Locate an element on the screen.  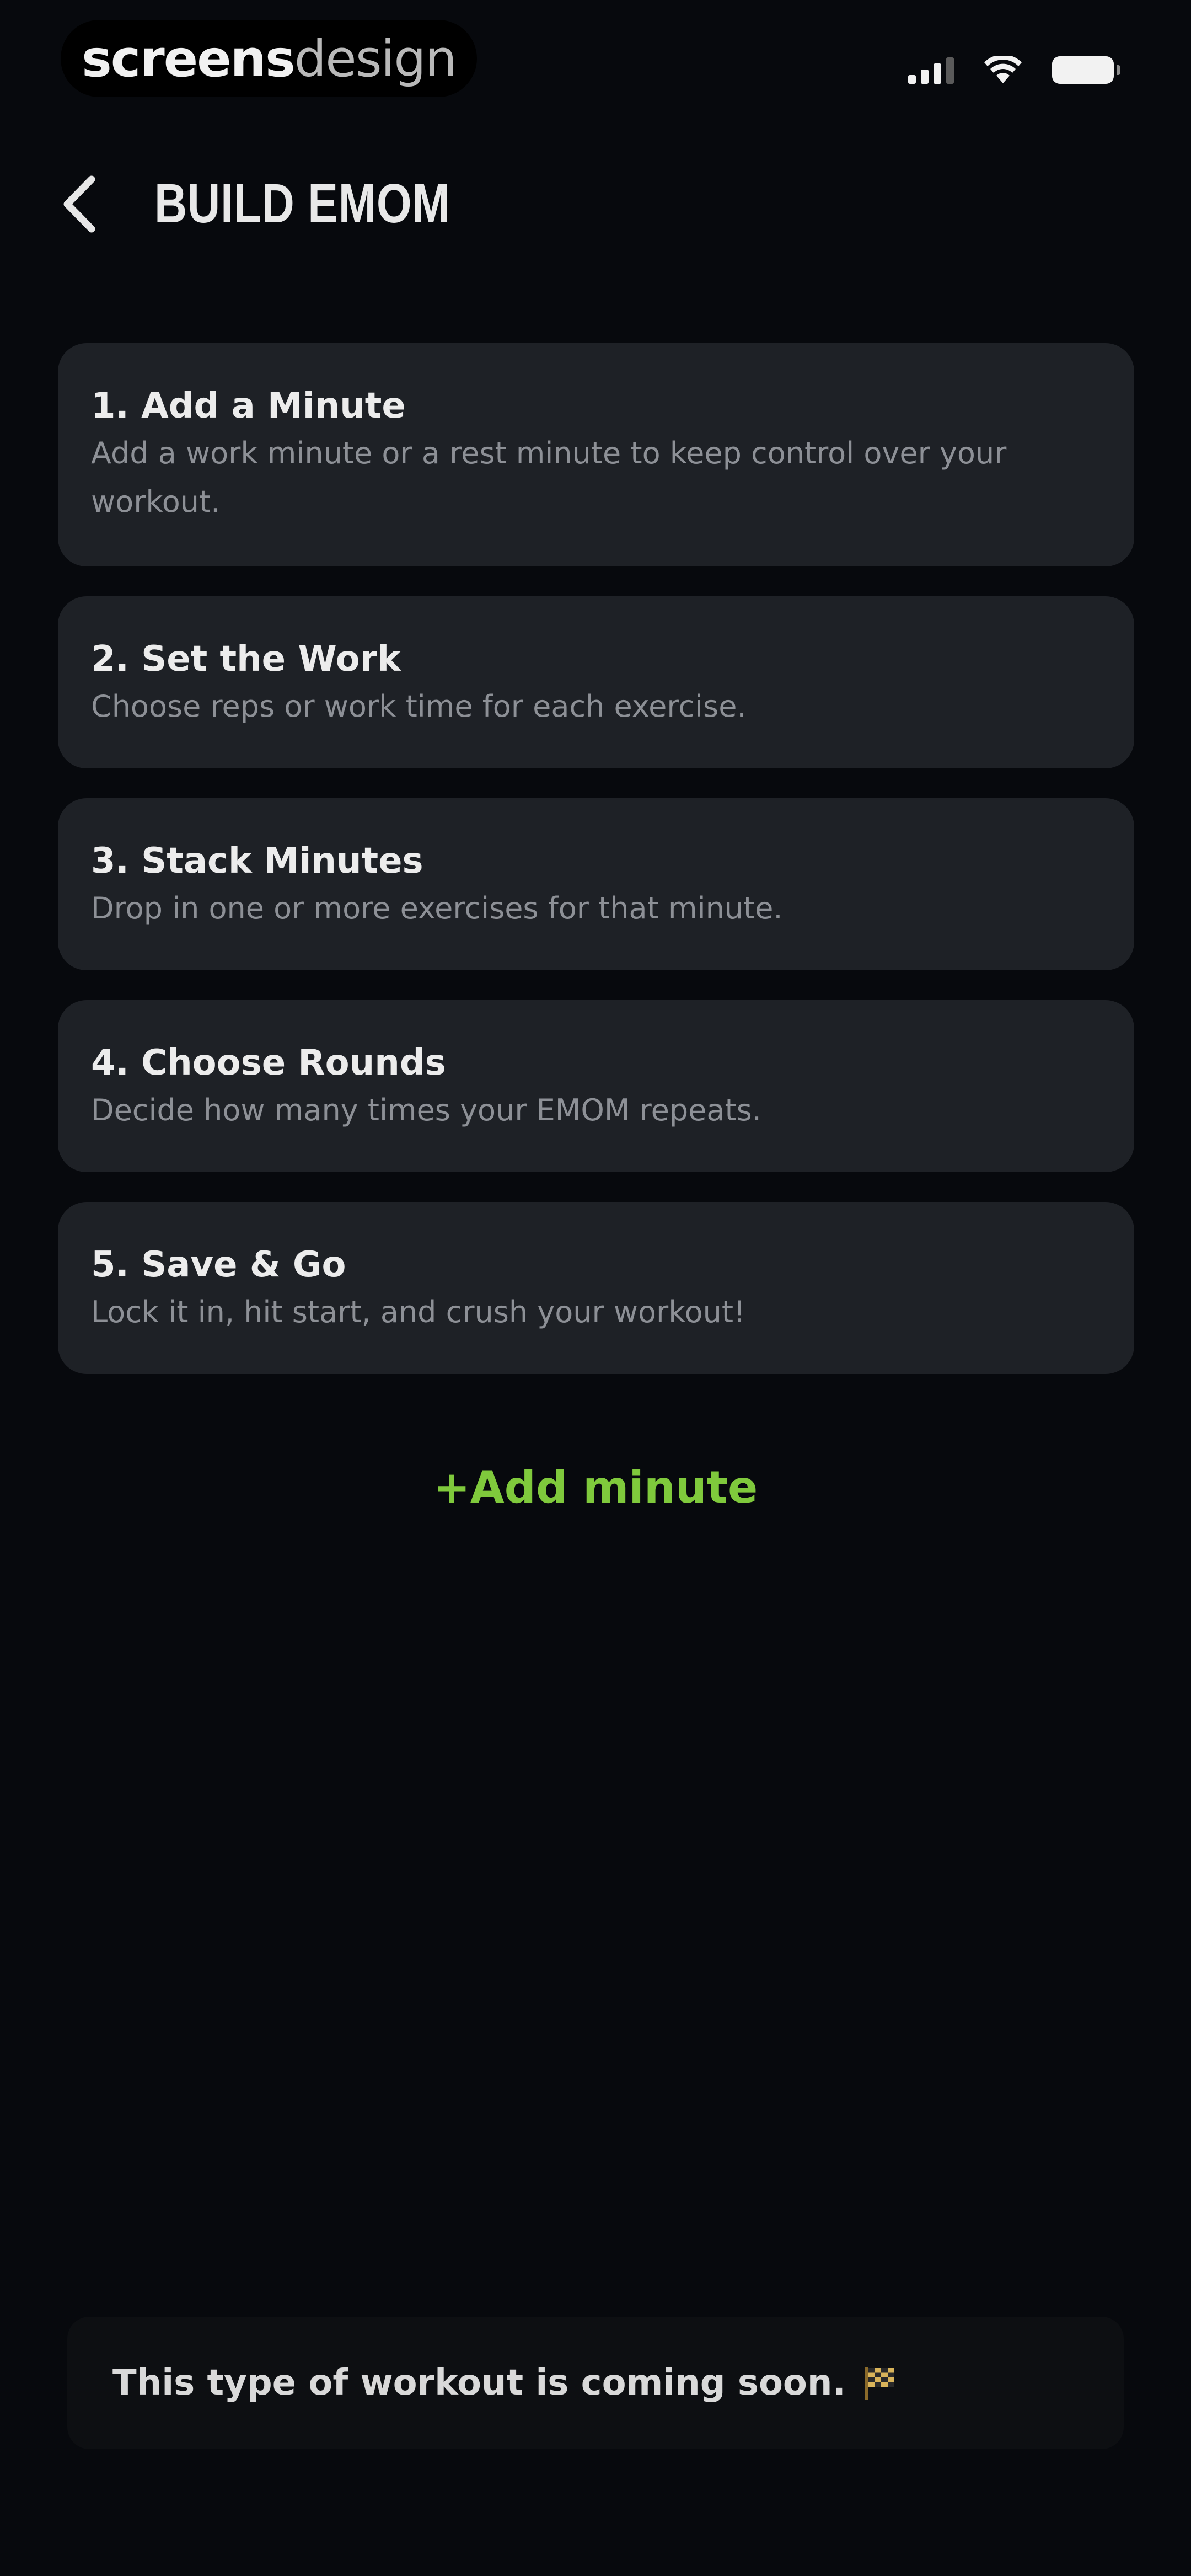
chevron-left-icon is located at coordinates (79, 204).